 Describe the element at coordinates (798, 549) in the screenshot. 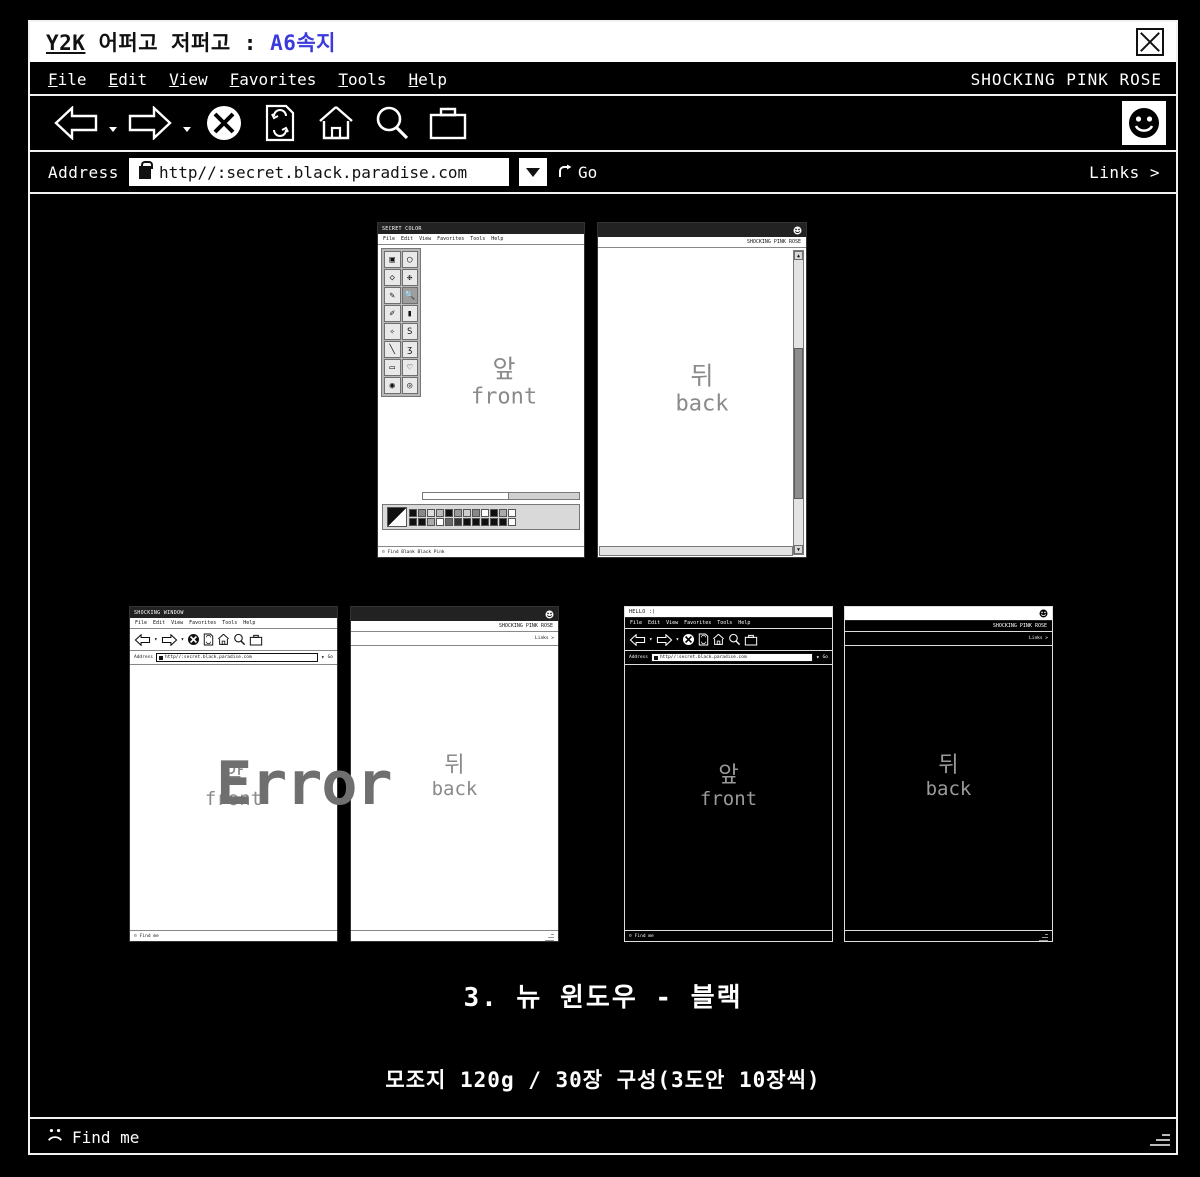

I see `scroll-down-arrow-icon: ▼` at that location.